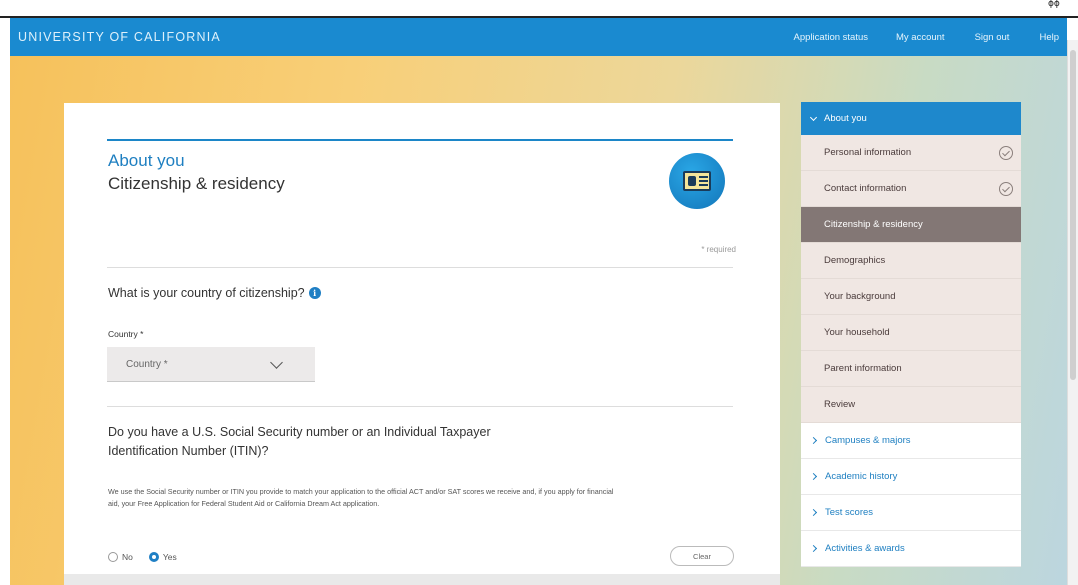 The width and height of the screenshot is (1078, 585). I want to click on nav-application-status: Application status, so click(831, 37).